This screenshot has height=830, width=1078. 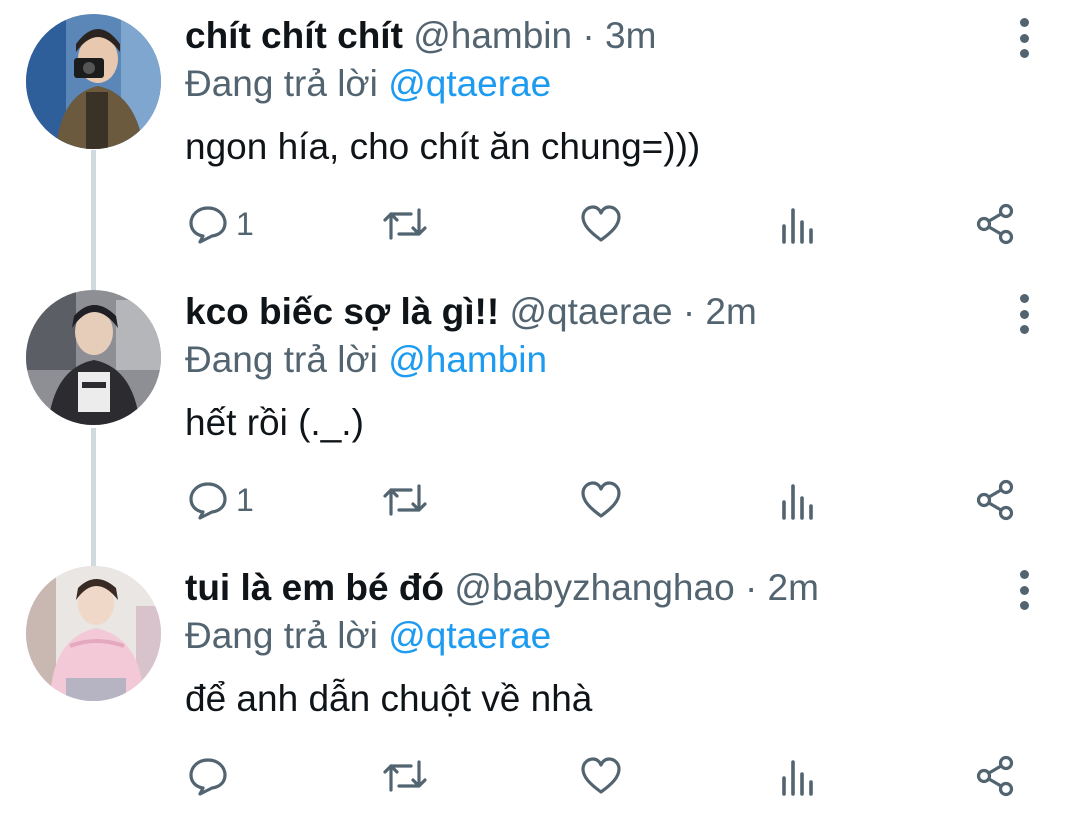 What do you see at coordinates (314, 587) in the screenshot?
I see `display-name: tui là em bé đó` at bounding box center [314, 587].